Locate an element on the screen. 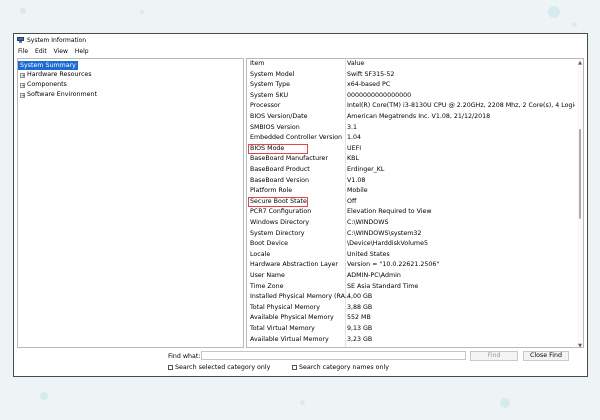 The width and height of the screenshot is (600, 420). close-find-button: Close Find is located at coordinates (546, 356).